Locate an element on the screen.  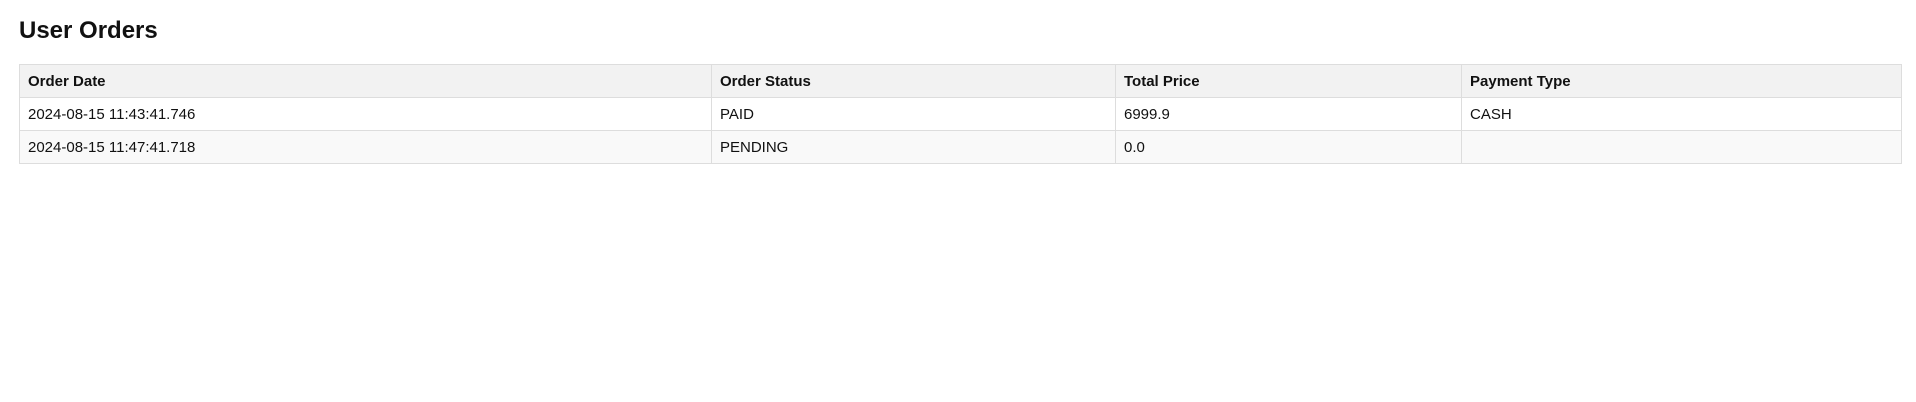
column-header-order-date: Order Date is located at coordinates (365, 81).